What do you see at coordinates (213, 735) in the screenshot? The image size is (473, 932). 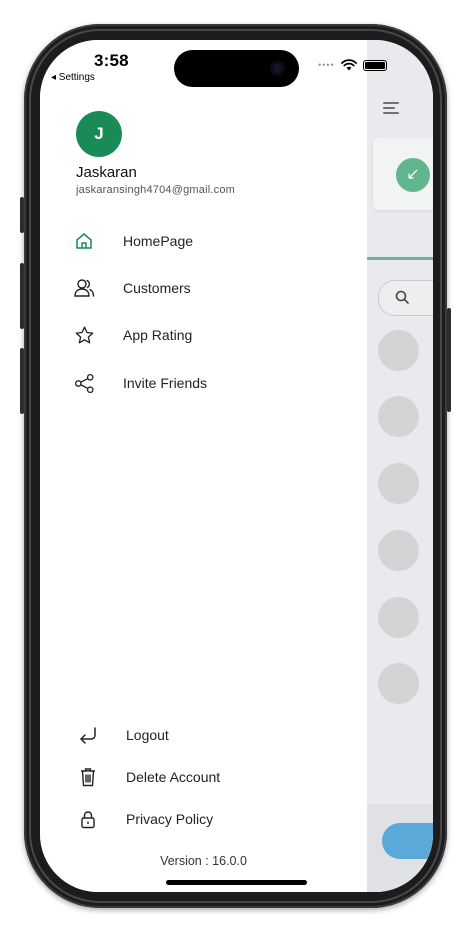 I see `logout-button: Logout` at bounding box center [213, 735].